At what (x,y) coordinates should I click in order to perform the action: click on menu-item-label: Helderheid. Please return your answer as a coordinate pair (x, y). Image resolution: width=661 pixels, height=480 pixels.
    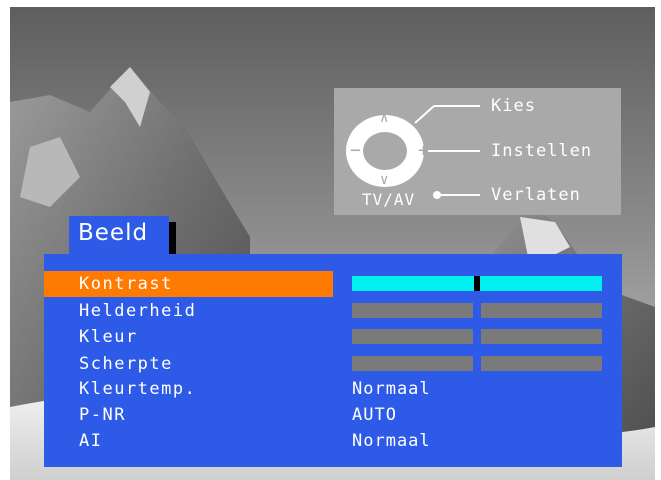
    Looking at the image, I should click on (138, 311).